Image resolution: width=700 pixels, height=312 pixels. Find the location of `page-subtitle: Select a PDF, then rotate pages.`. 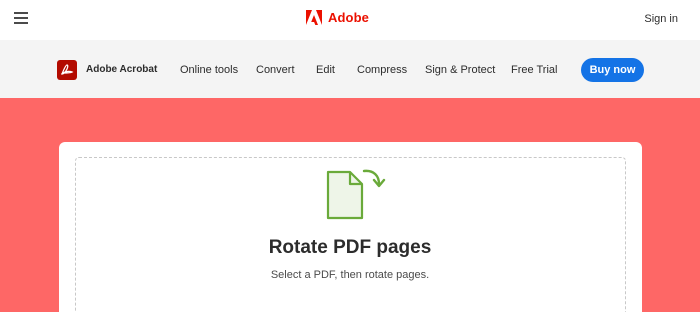

page-subtitle: Select a PDF, then rotate pages. is located at coordinates (350, 275).